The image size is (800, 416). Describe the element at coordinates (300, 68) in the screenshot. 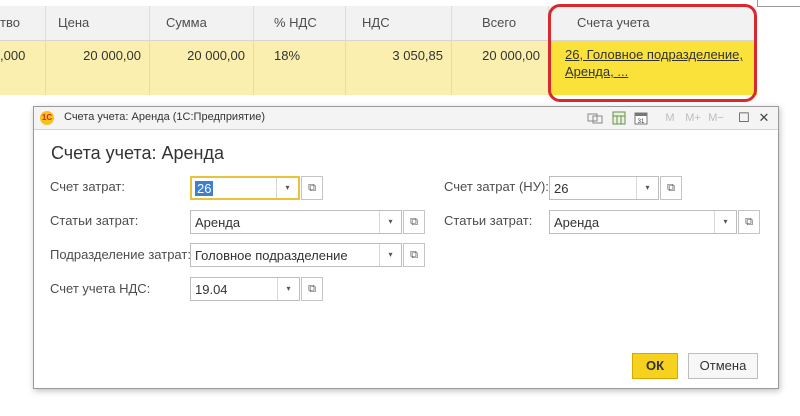

I see `cell-vat-rate: 18%` at that location.